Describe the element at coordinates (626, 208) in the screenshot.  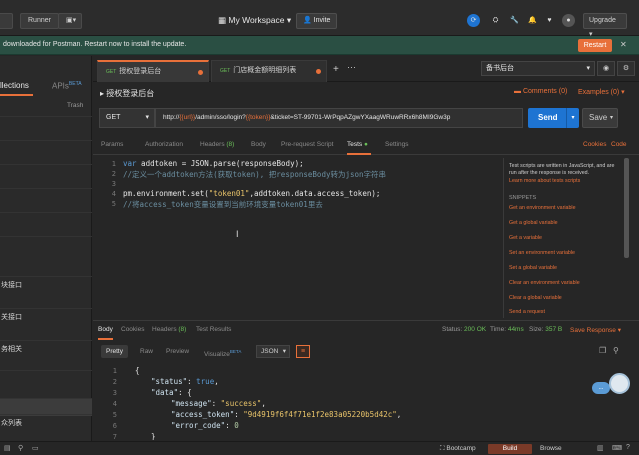
I see `scrollbar` at that location.